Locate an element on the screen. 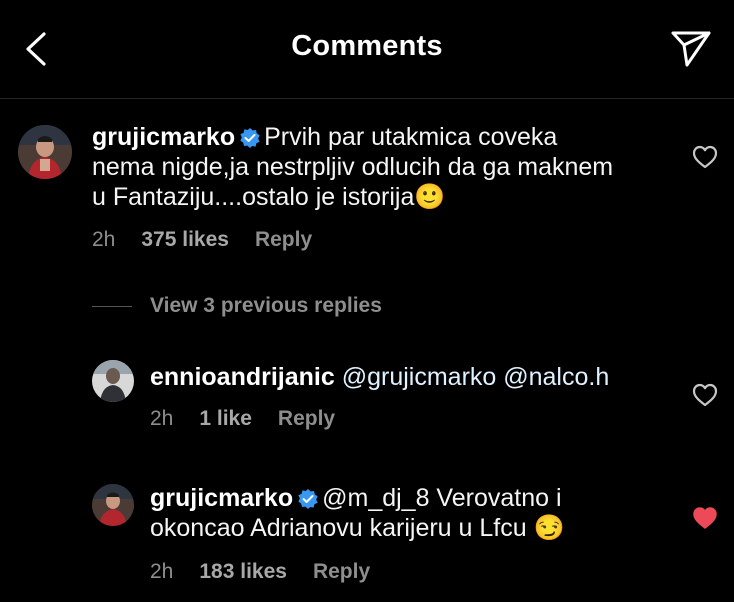 The height and width of the screenshot is (602, 734). reply-text: @grujicmarko @nalco.h is located at coordinates (475, 377).